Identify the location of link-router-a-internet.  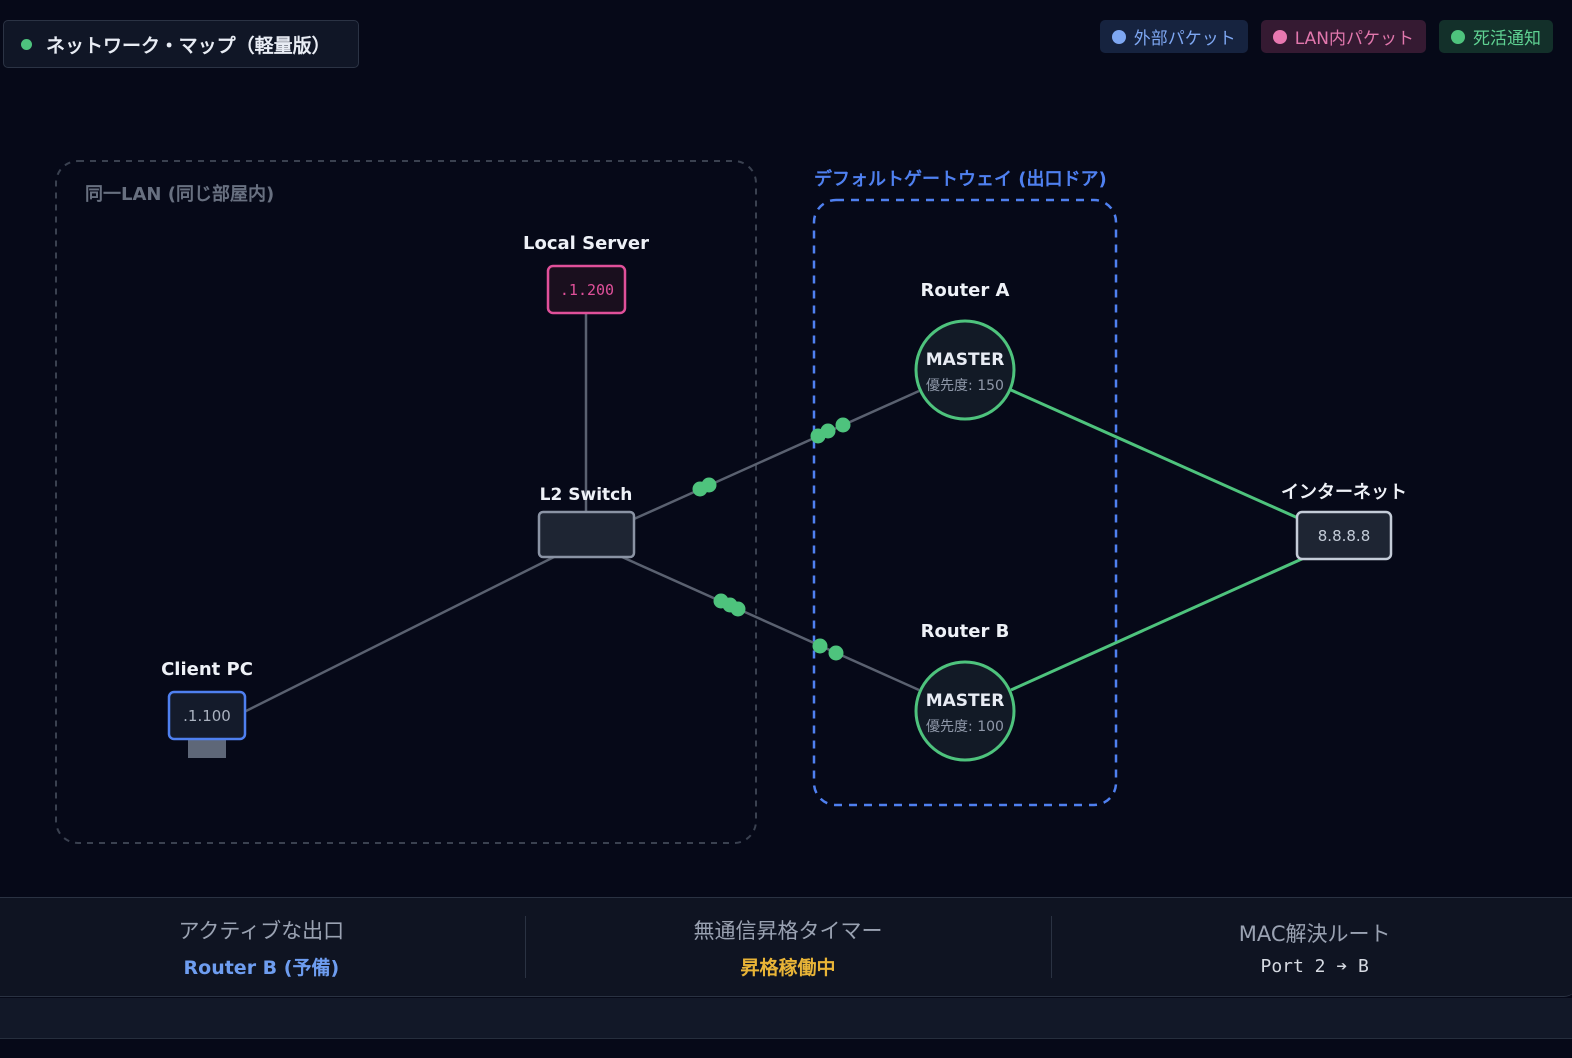
(1154, 454).